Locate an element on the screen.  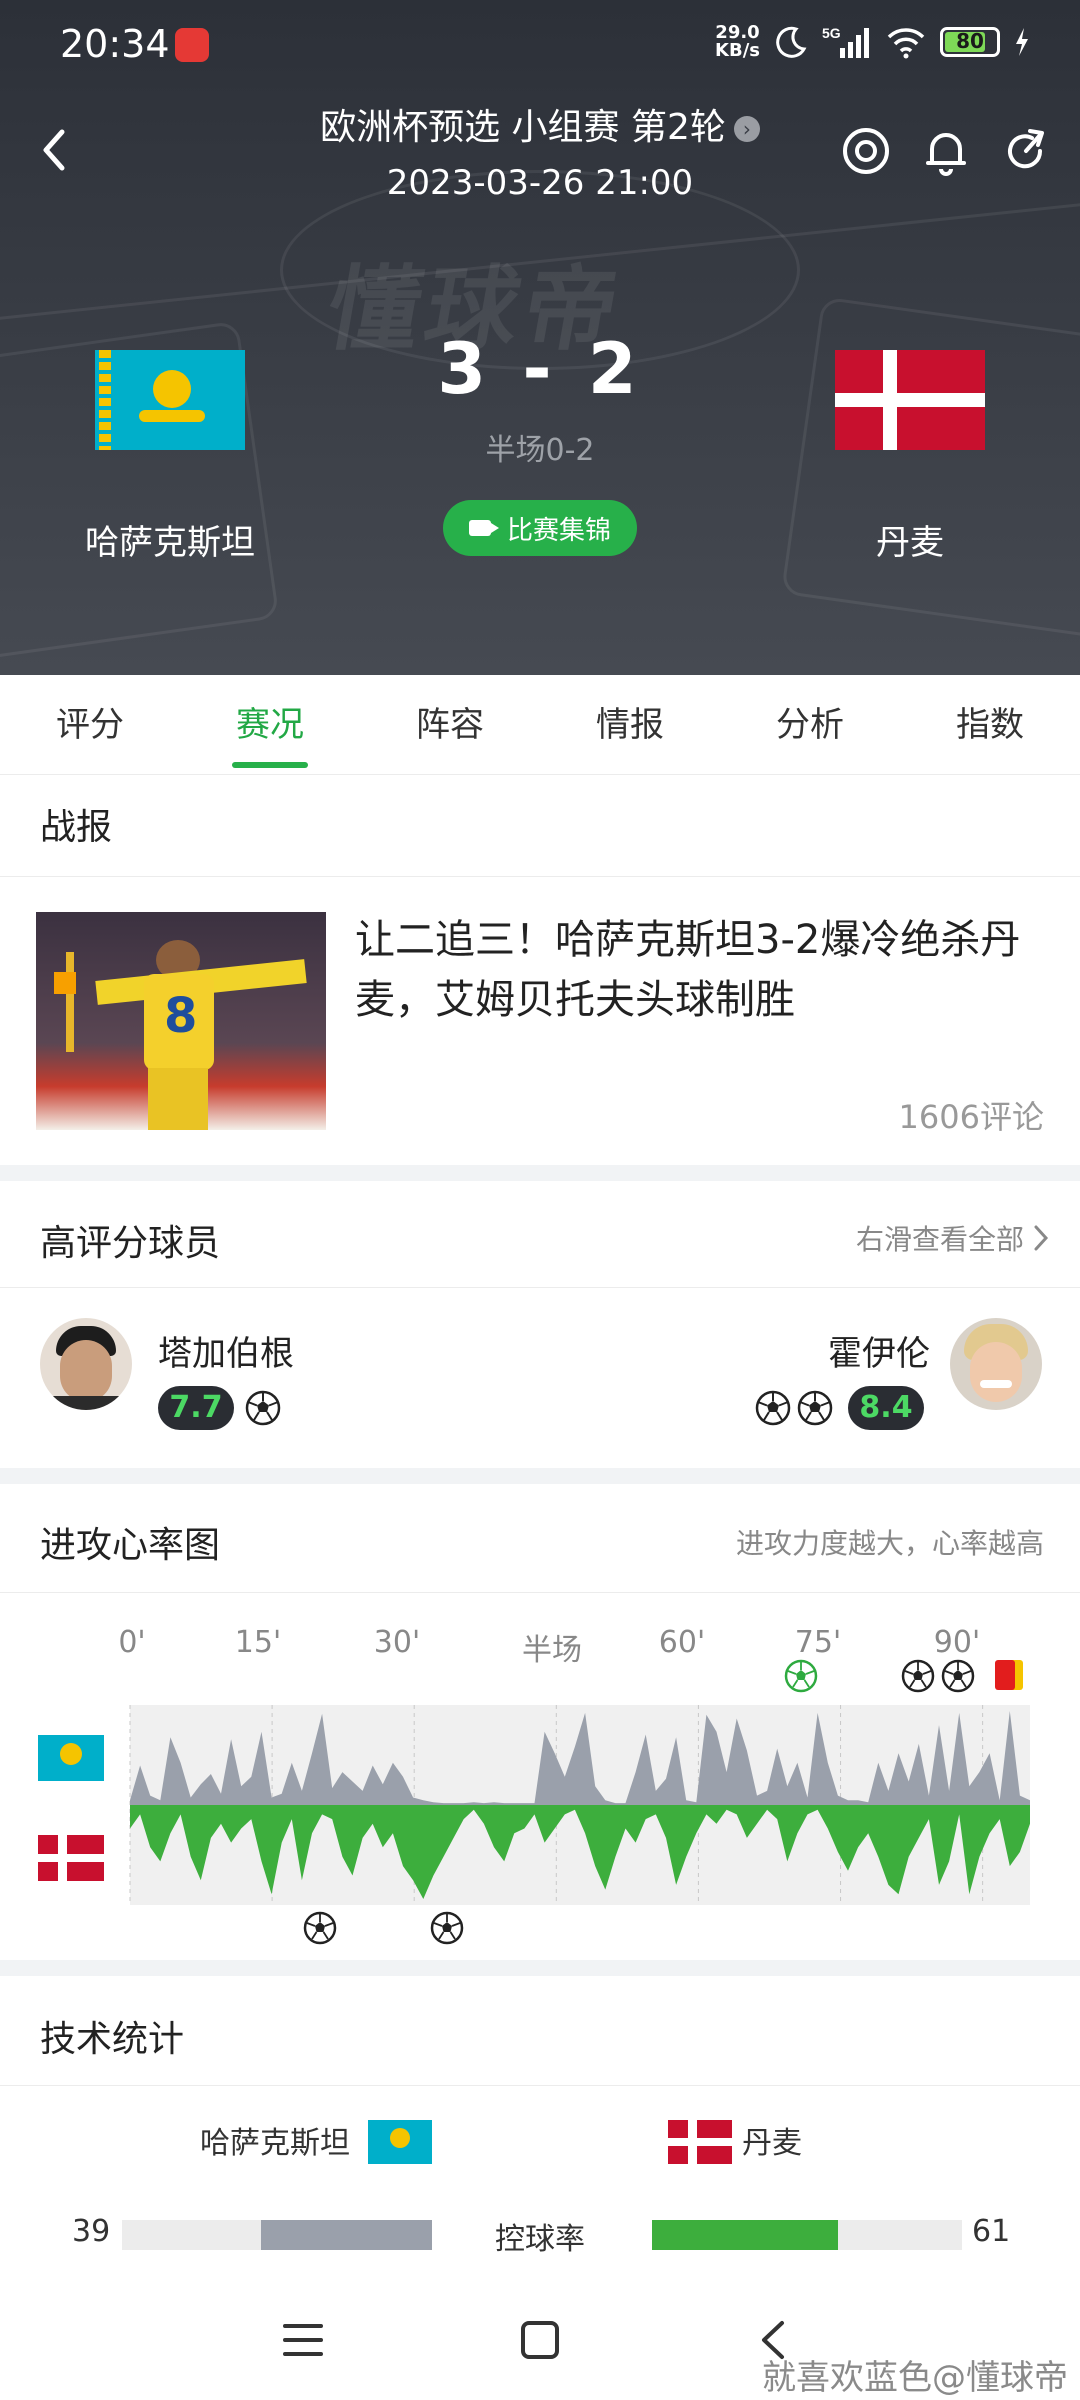
highlights-button: 比赛集锦 is located at coordinates (540, 528).